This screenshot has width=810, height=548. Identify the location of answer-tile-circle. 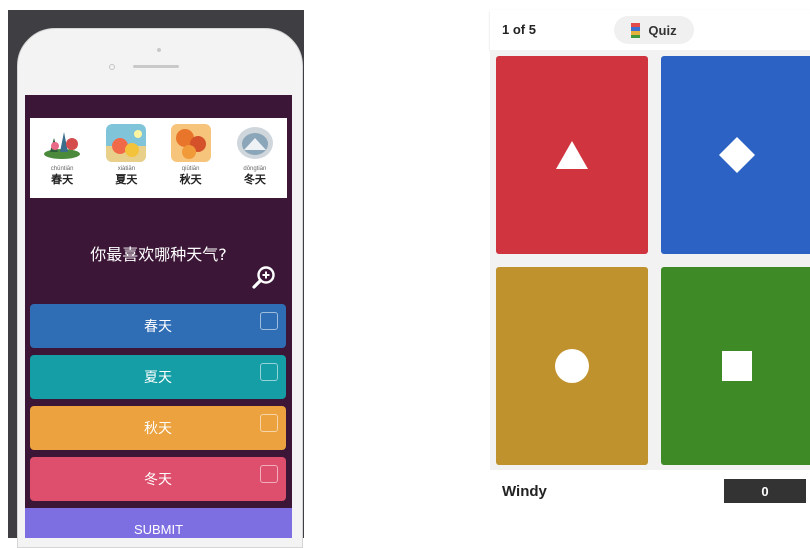
(572, 366).